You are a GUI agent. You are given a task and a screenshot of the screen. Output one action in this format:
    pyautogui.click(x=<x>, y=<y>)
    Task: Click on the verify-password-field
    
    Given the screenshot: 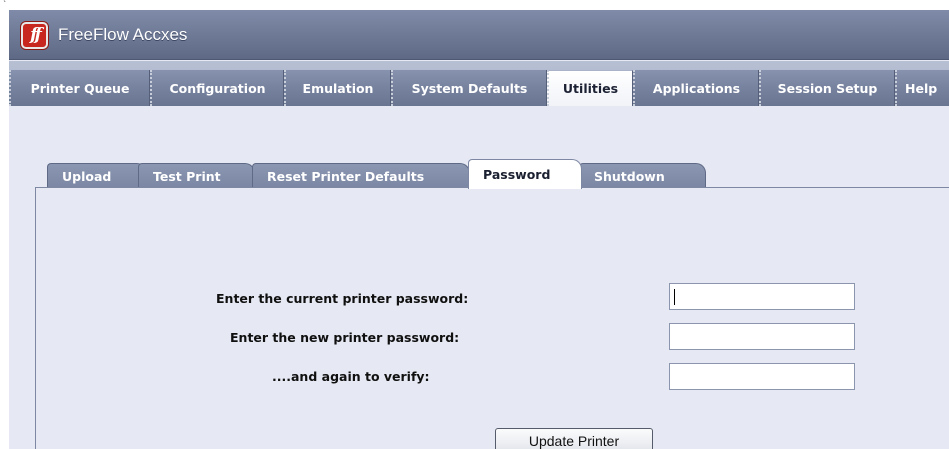 What is the action you would take?
    pyautogui.click(x=762, y=376)
    